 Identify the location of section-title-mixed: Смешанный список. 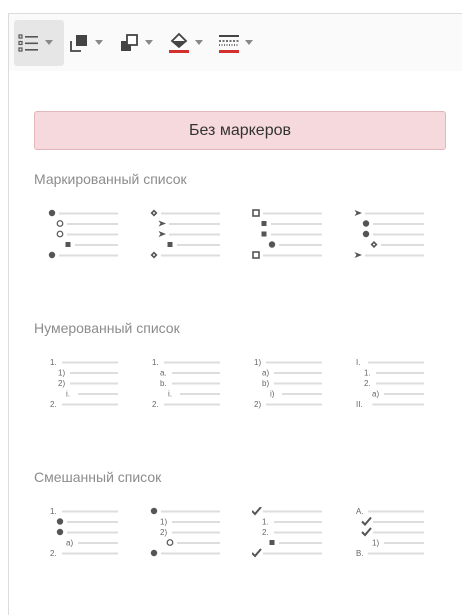
(98, 477).